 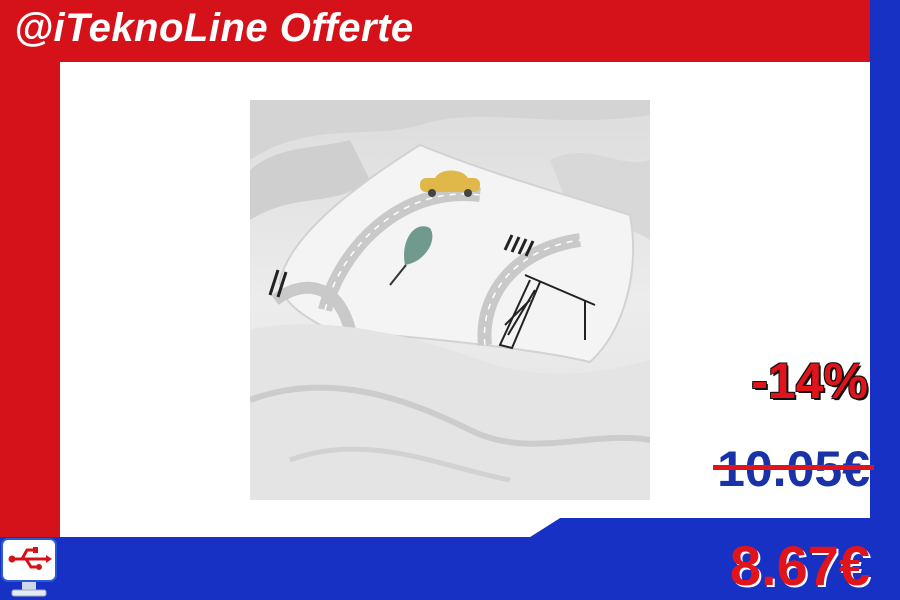 What do you see at coordinates (29, 567) in the screenshot?
I see `usb-monitor-icon` at bounding box center [29, 567].